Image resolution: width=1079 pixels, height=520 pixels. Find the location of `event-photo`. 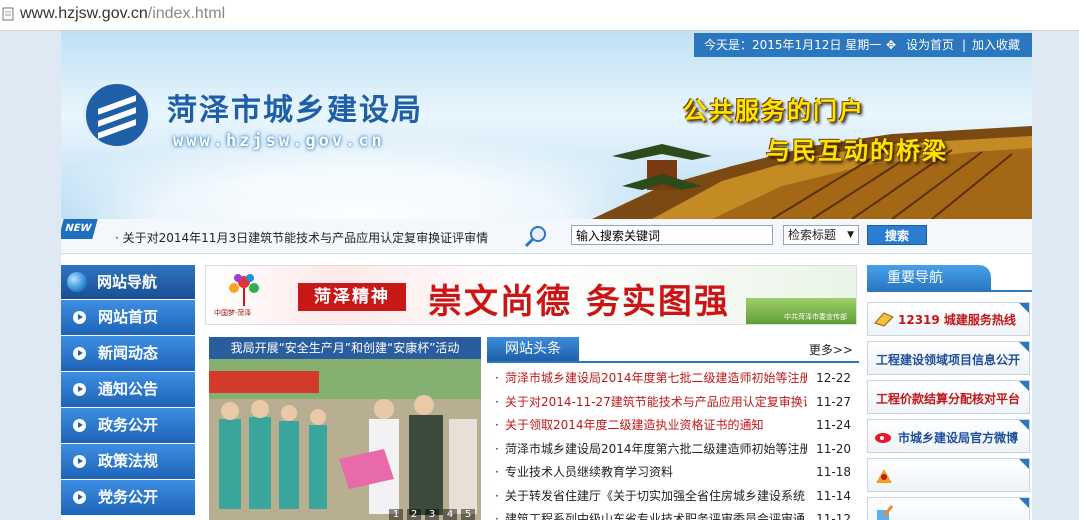

event-photo is located at coordinates (345, 439).